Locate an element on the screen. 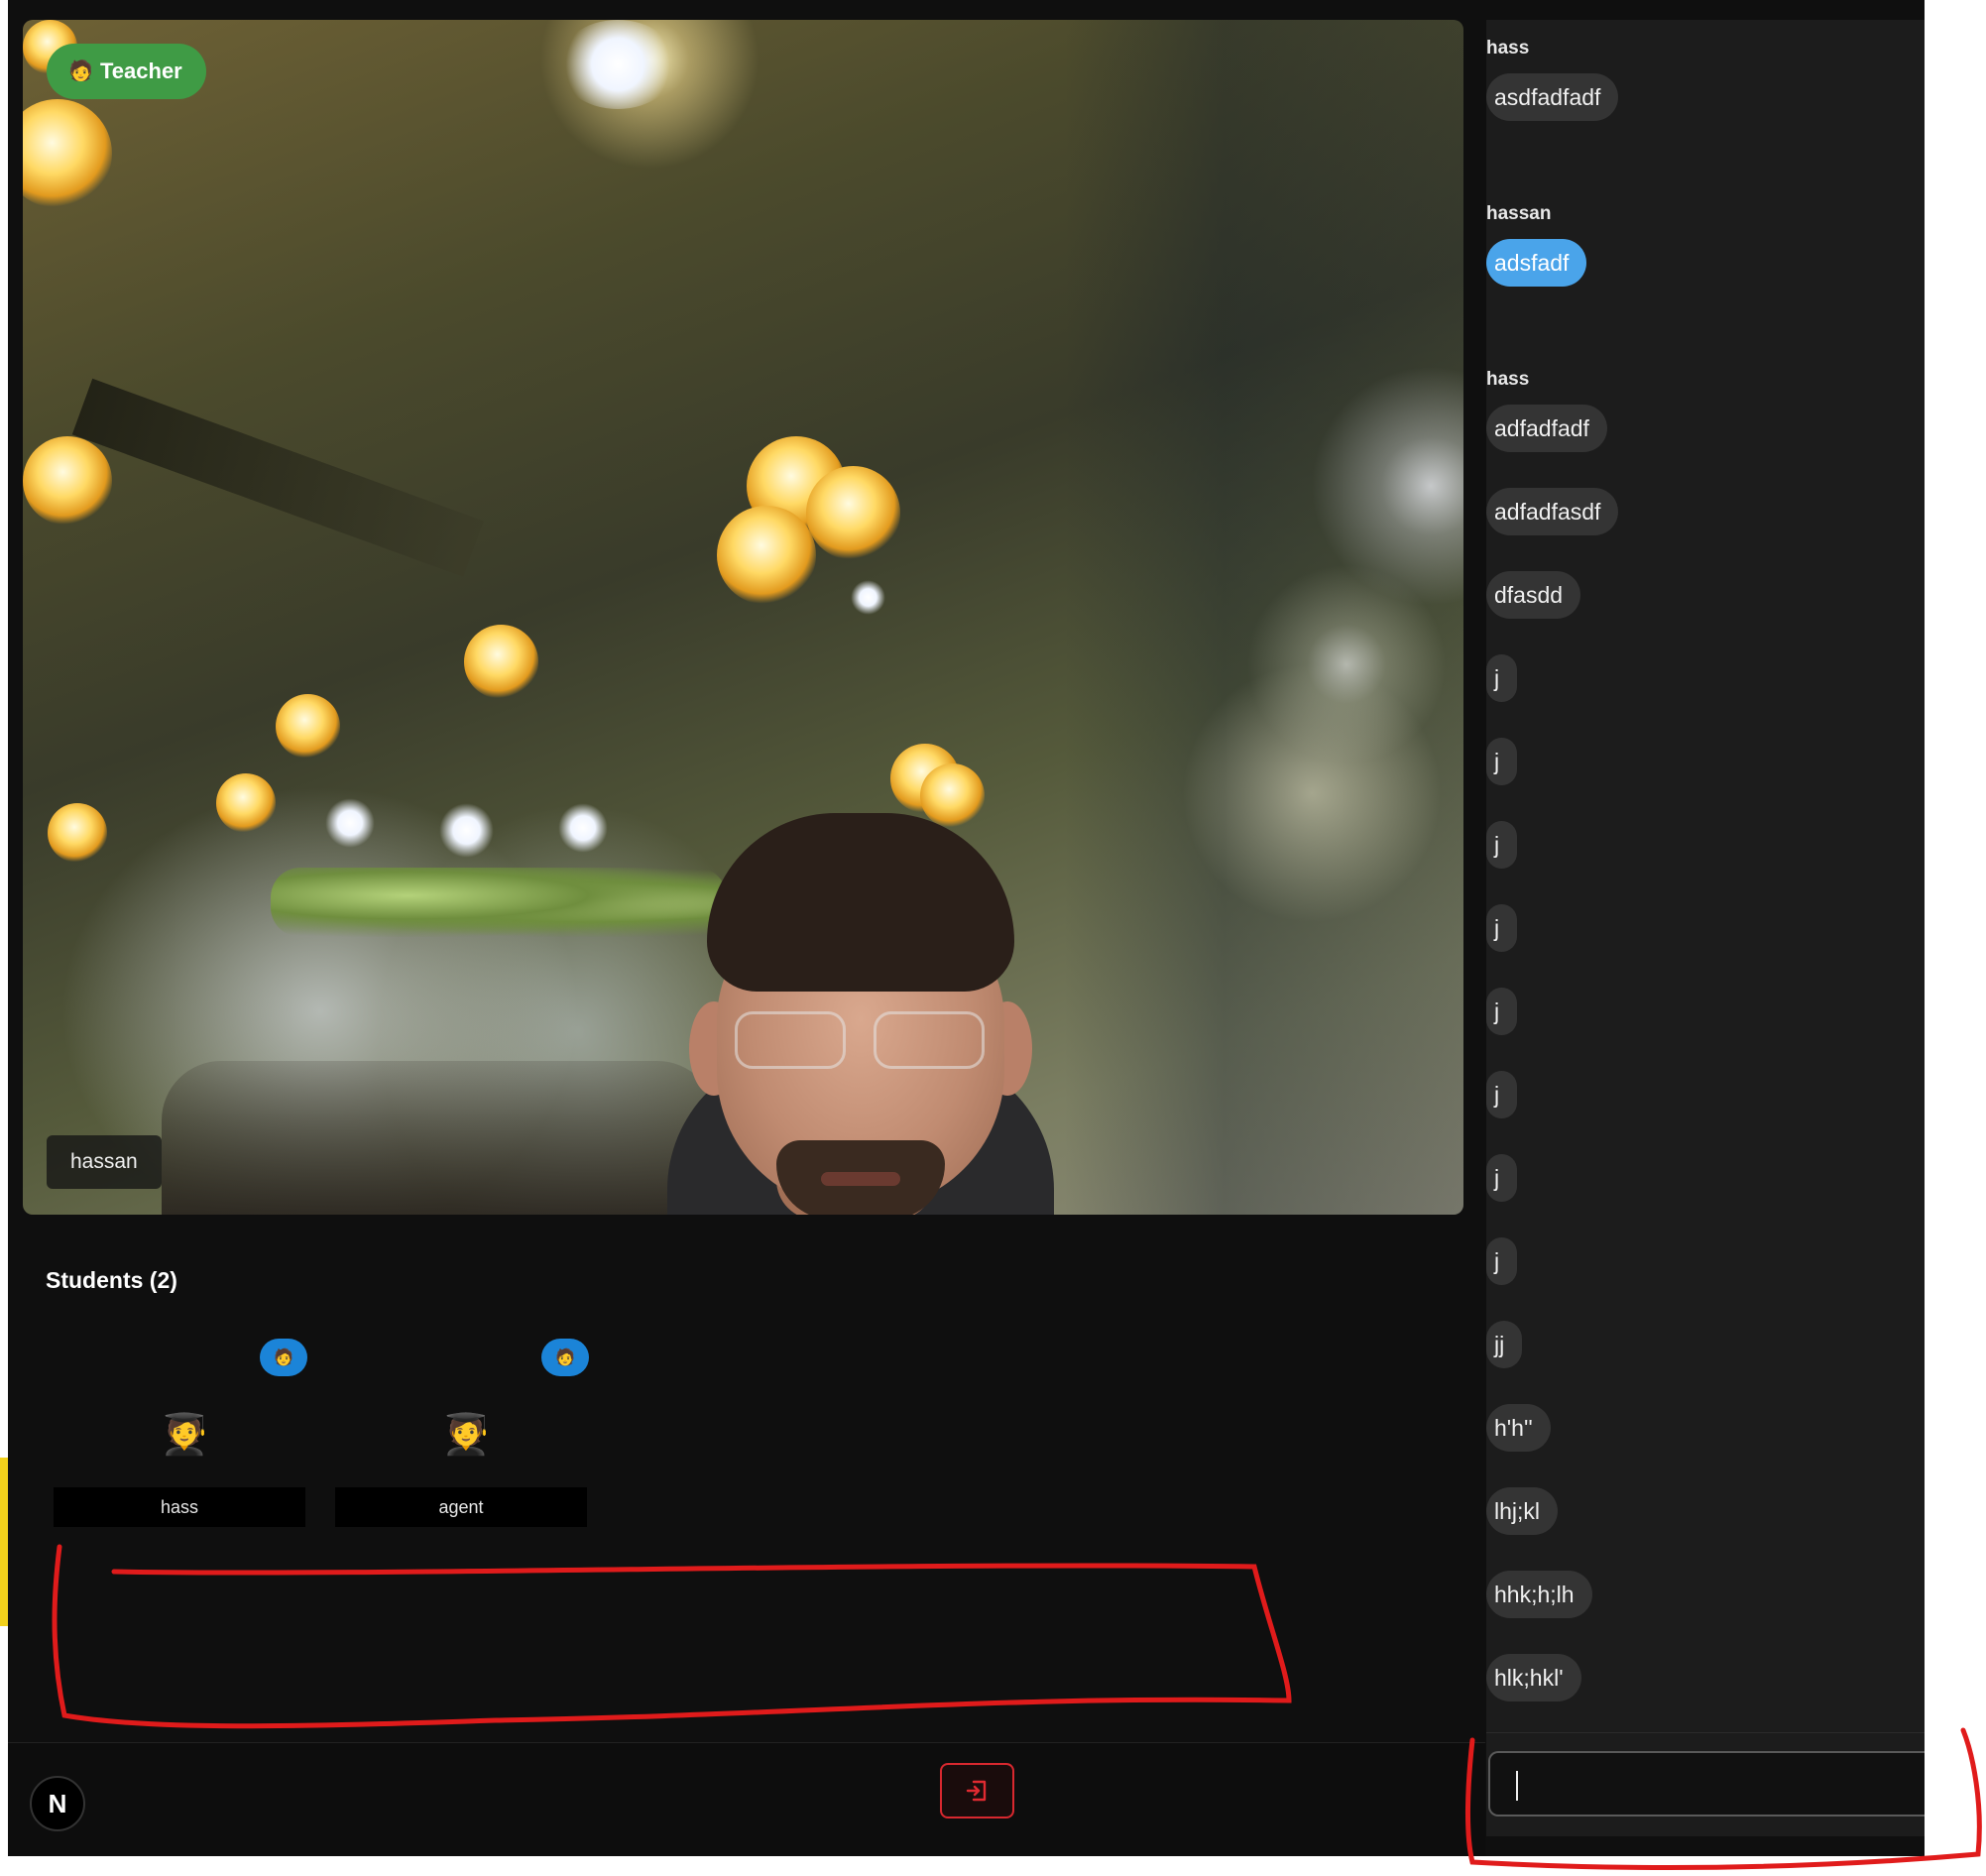  chat-message-bubble: adfadfadf is located at coordinates (1547, 428).